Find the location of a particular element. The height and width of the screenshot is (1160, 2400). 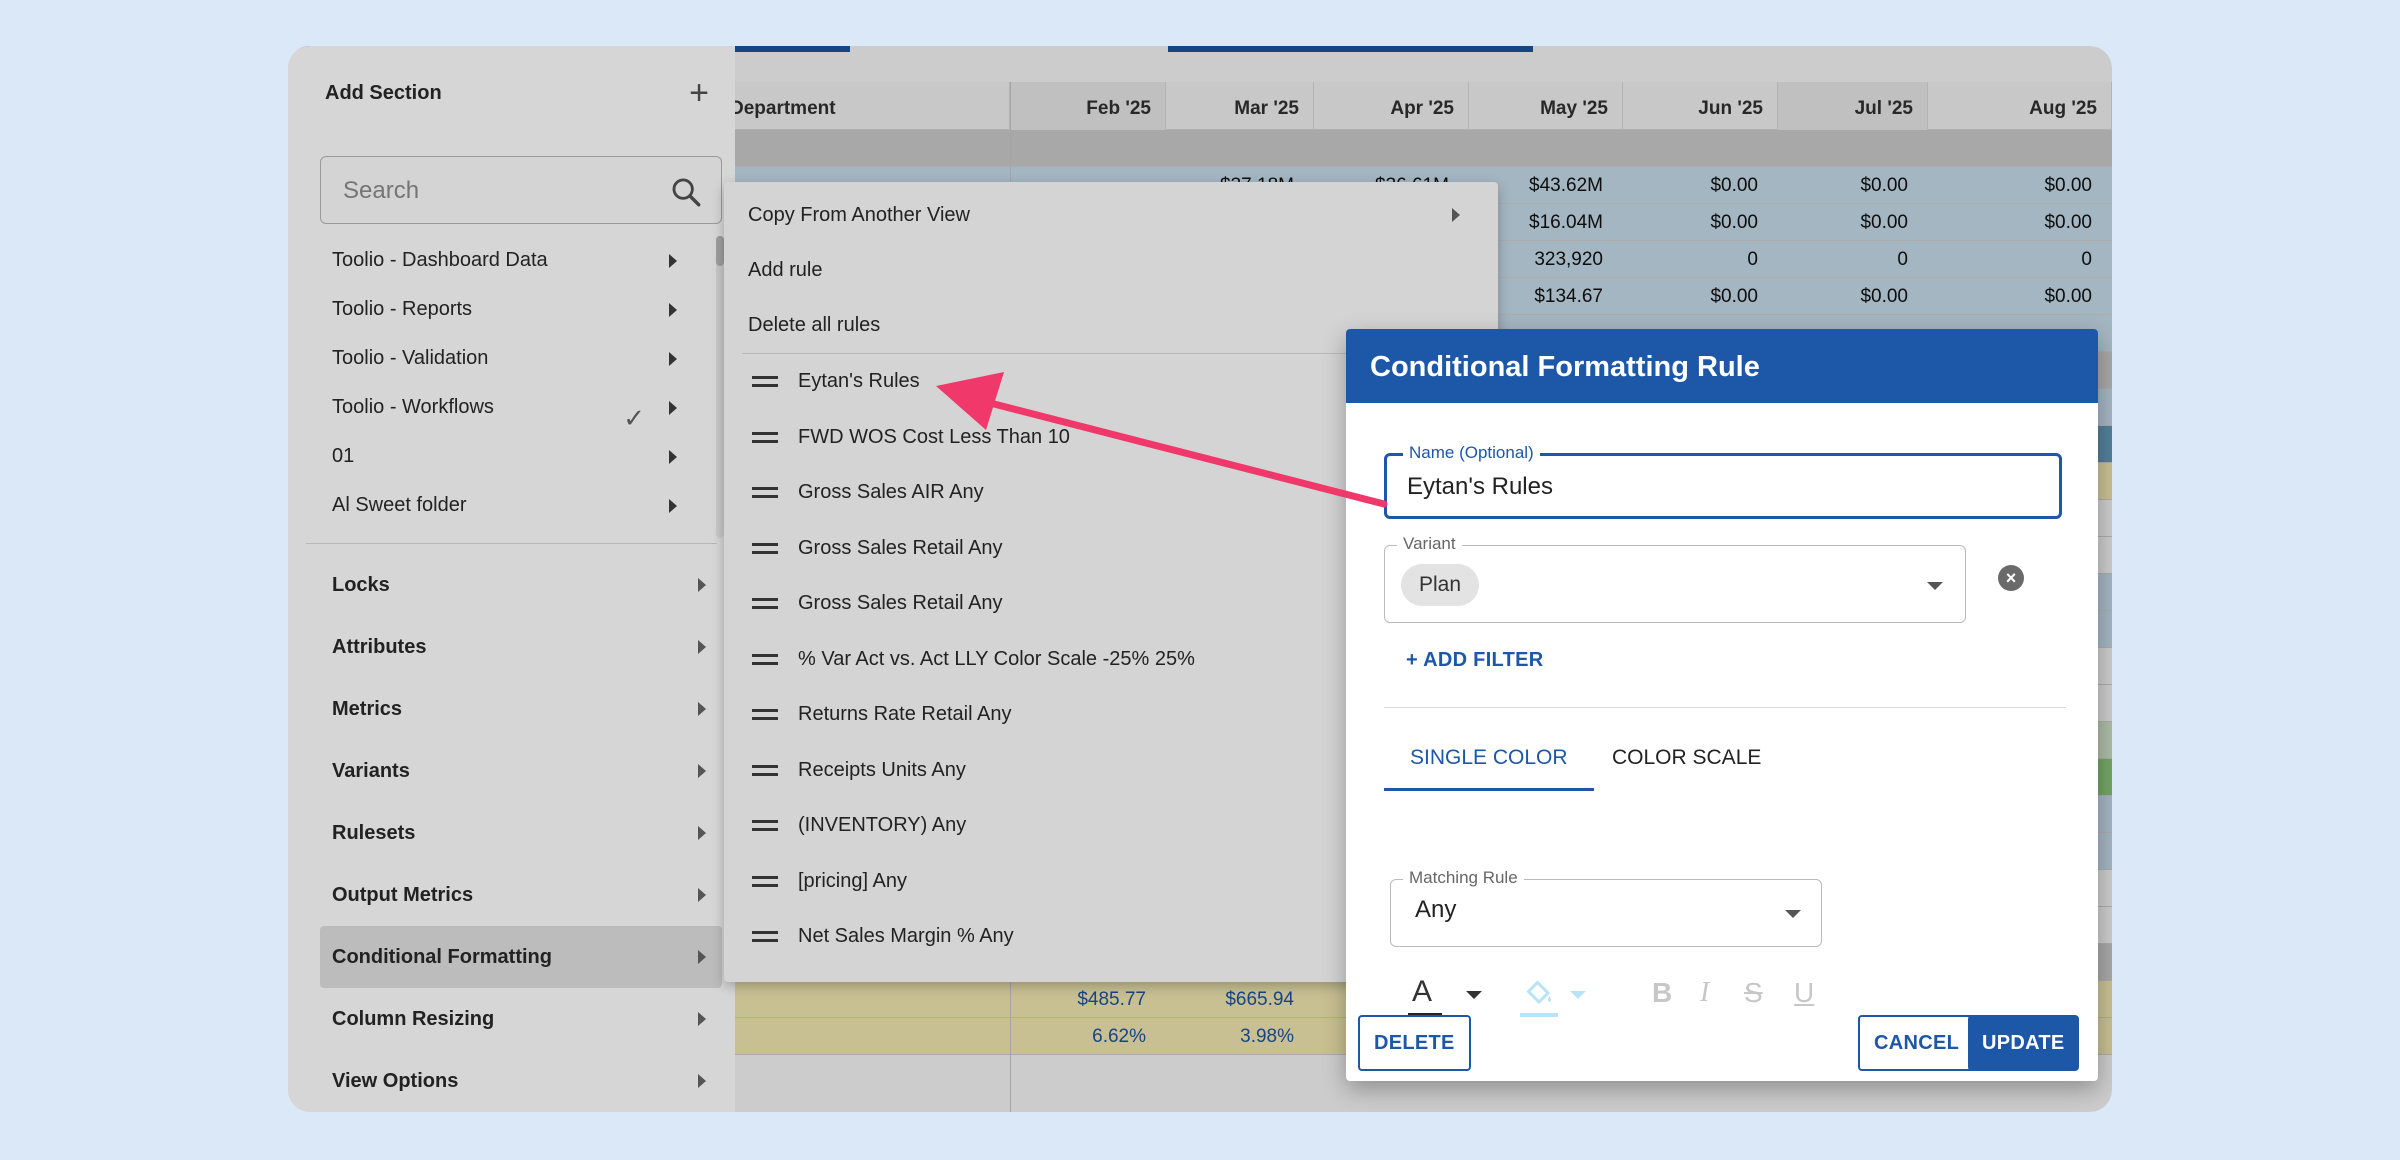

folder-item-label: 01 is located at coordinates (343, 456).